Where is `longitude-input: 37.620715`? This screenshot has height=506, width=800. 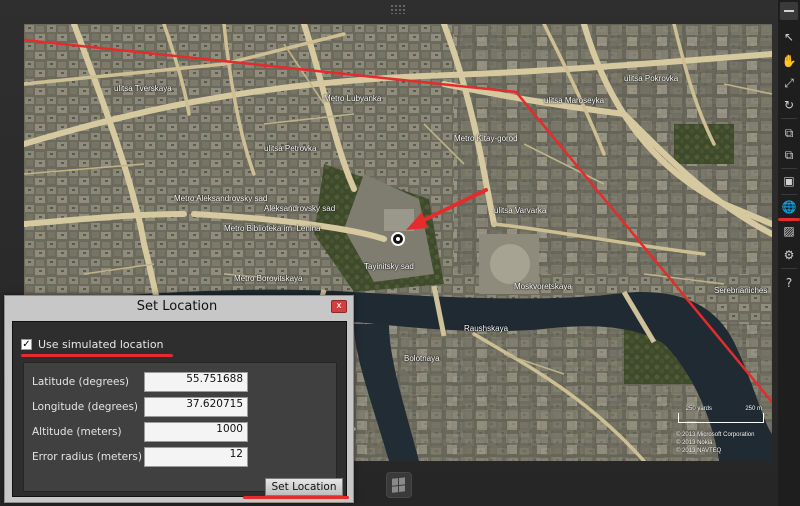
longitude-input: 37.620715 is located at coordinates (196, 407).